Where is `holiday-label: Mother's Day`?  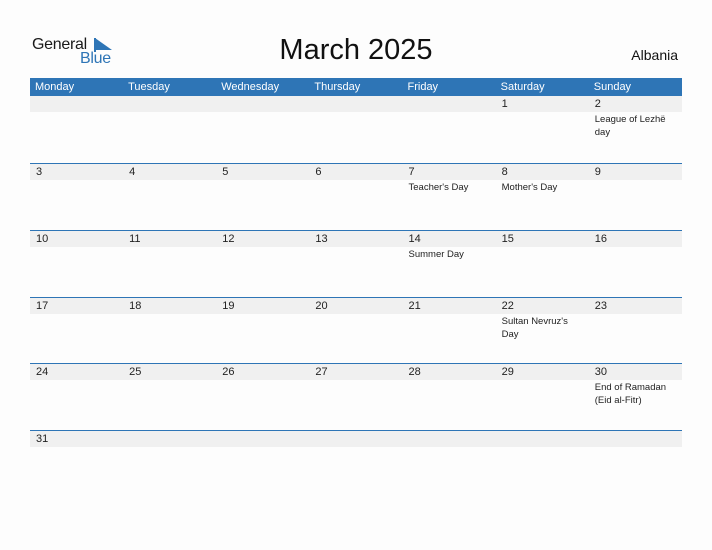
holiday-label: Mother's Day is located at coordinates (529, 187).